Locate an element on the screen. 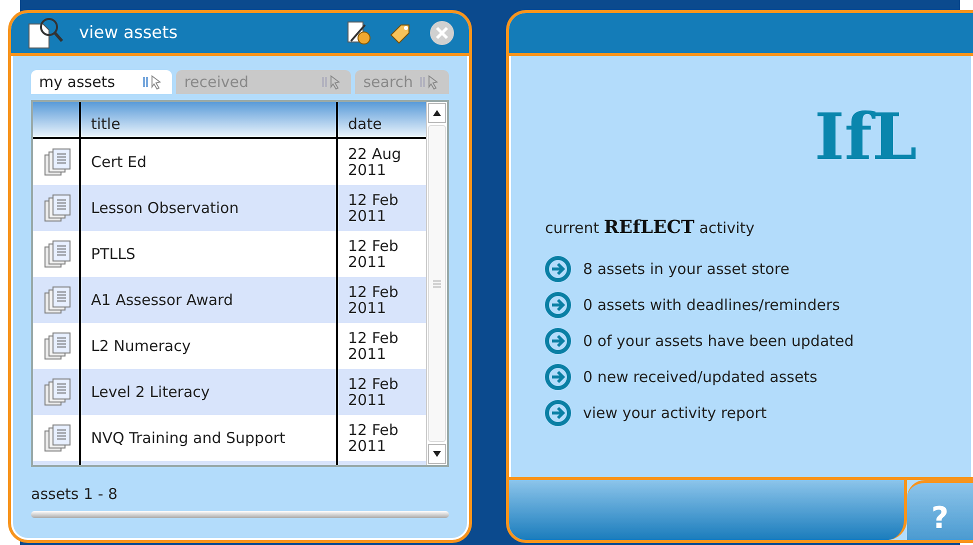 Image resolution: width=973 pixels, height=545 pixels. tab: my assets is located at coordinates (101, 82).